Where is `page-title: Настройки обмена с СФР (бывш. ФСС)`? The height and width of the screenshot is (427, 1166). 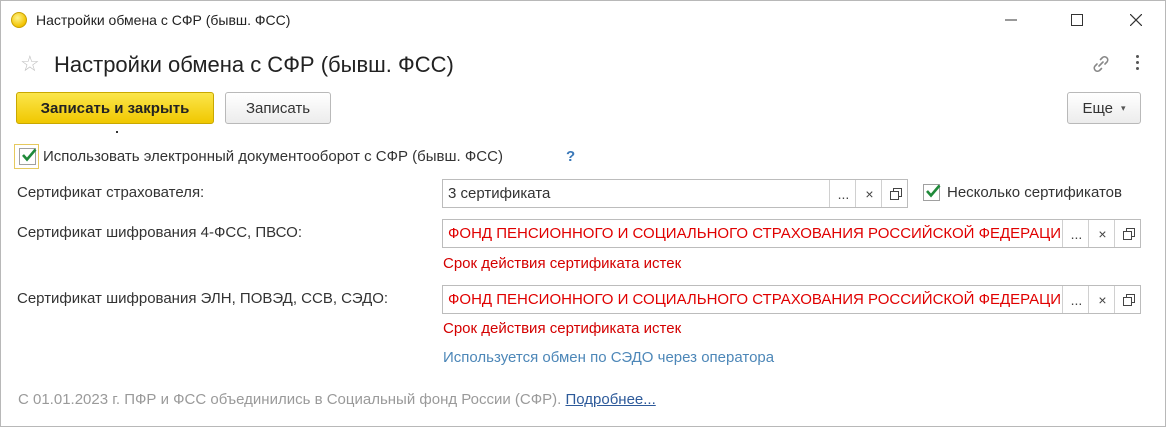 page-title: Настройки обмена с СФР (бывш. ФСС) is located at coordinates (254, 64).